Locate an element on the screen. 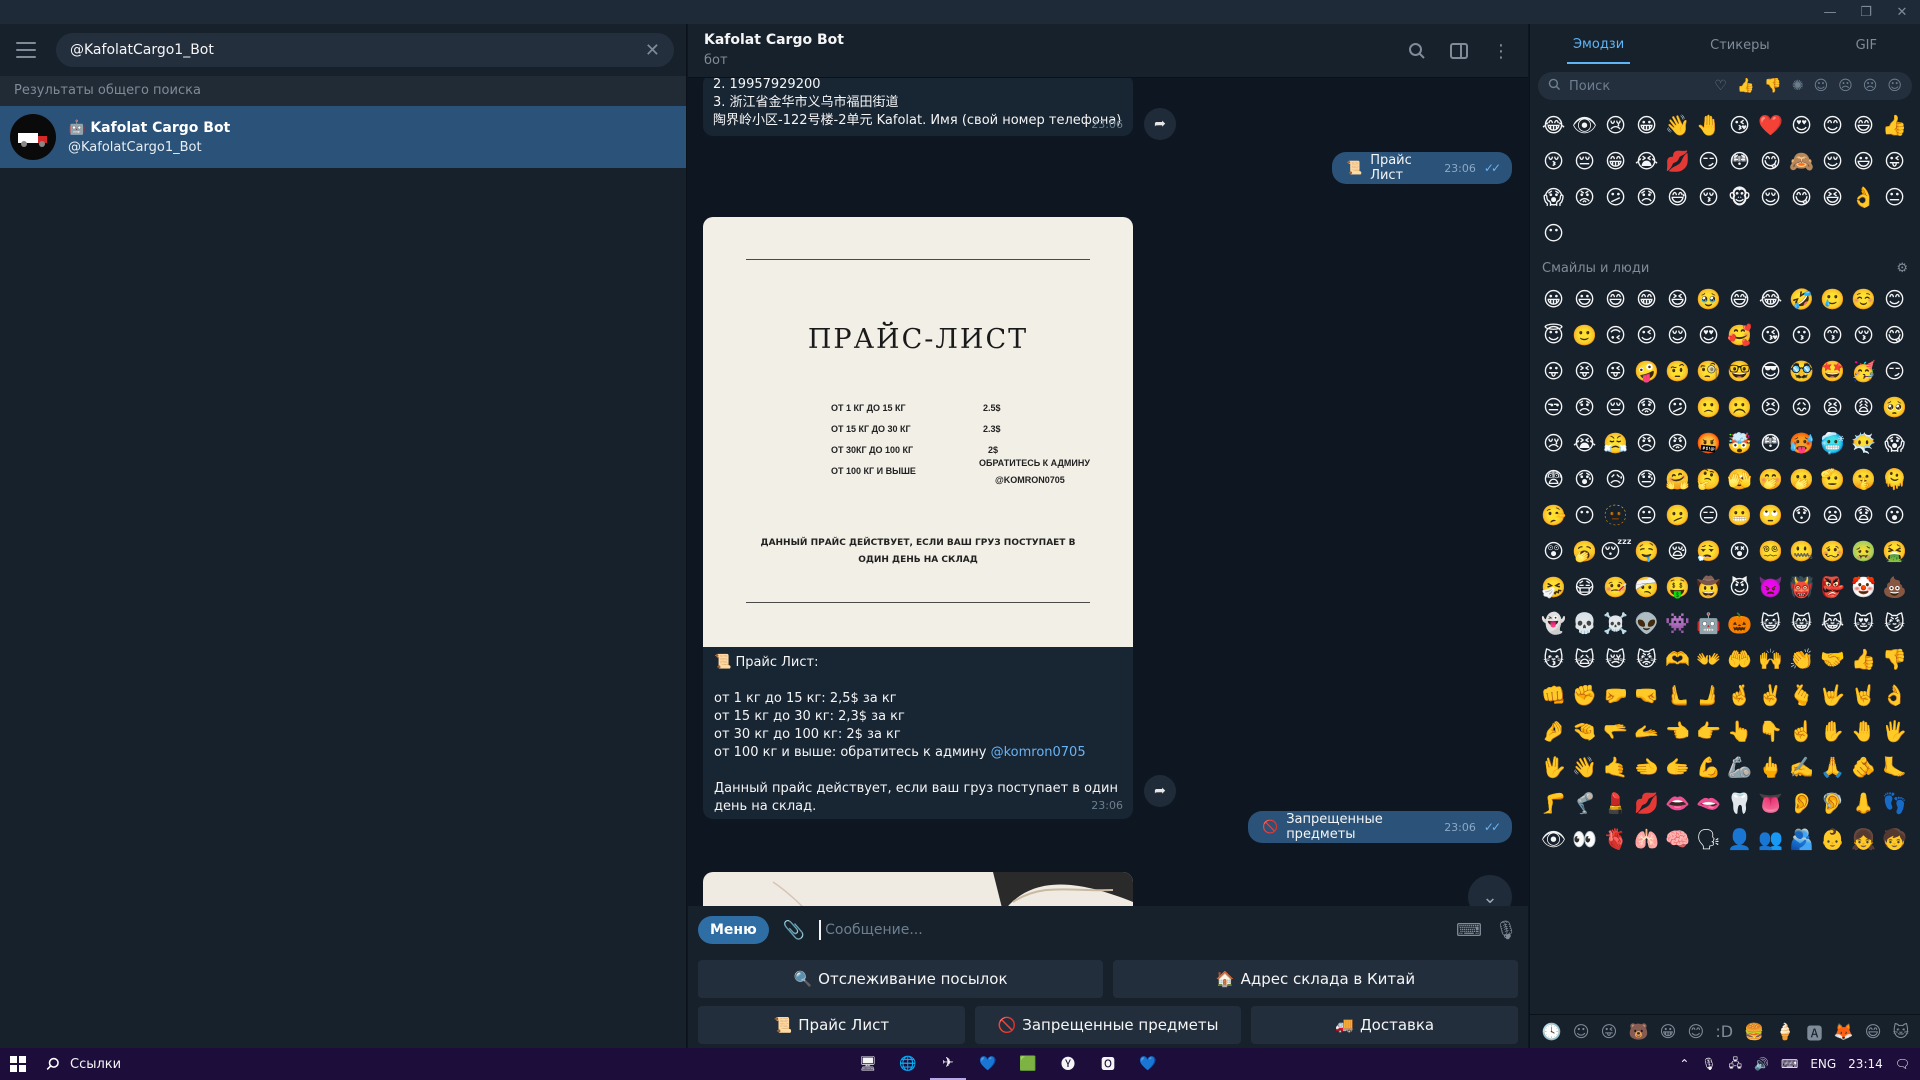 Image resolution: width=1920 pixels, height=1080 pixels. keyboard-icon: ⌨ is located at coordinates (1789, 1064).